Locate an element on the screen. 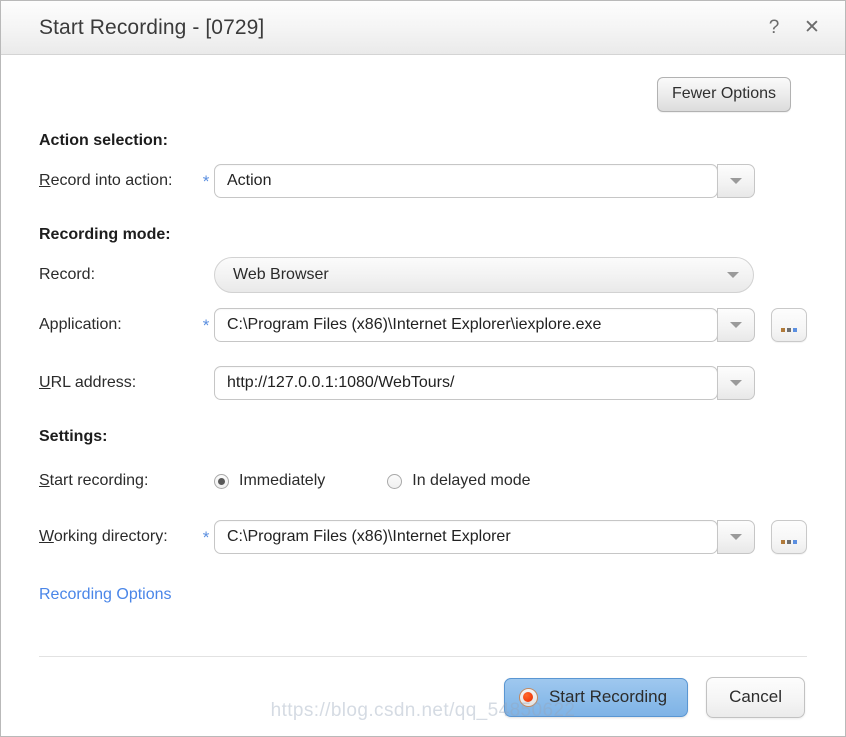  record-into-action-dropdown-button is located at coordinates (736, 181).